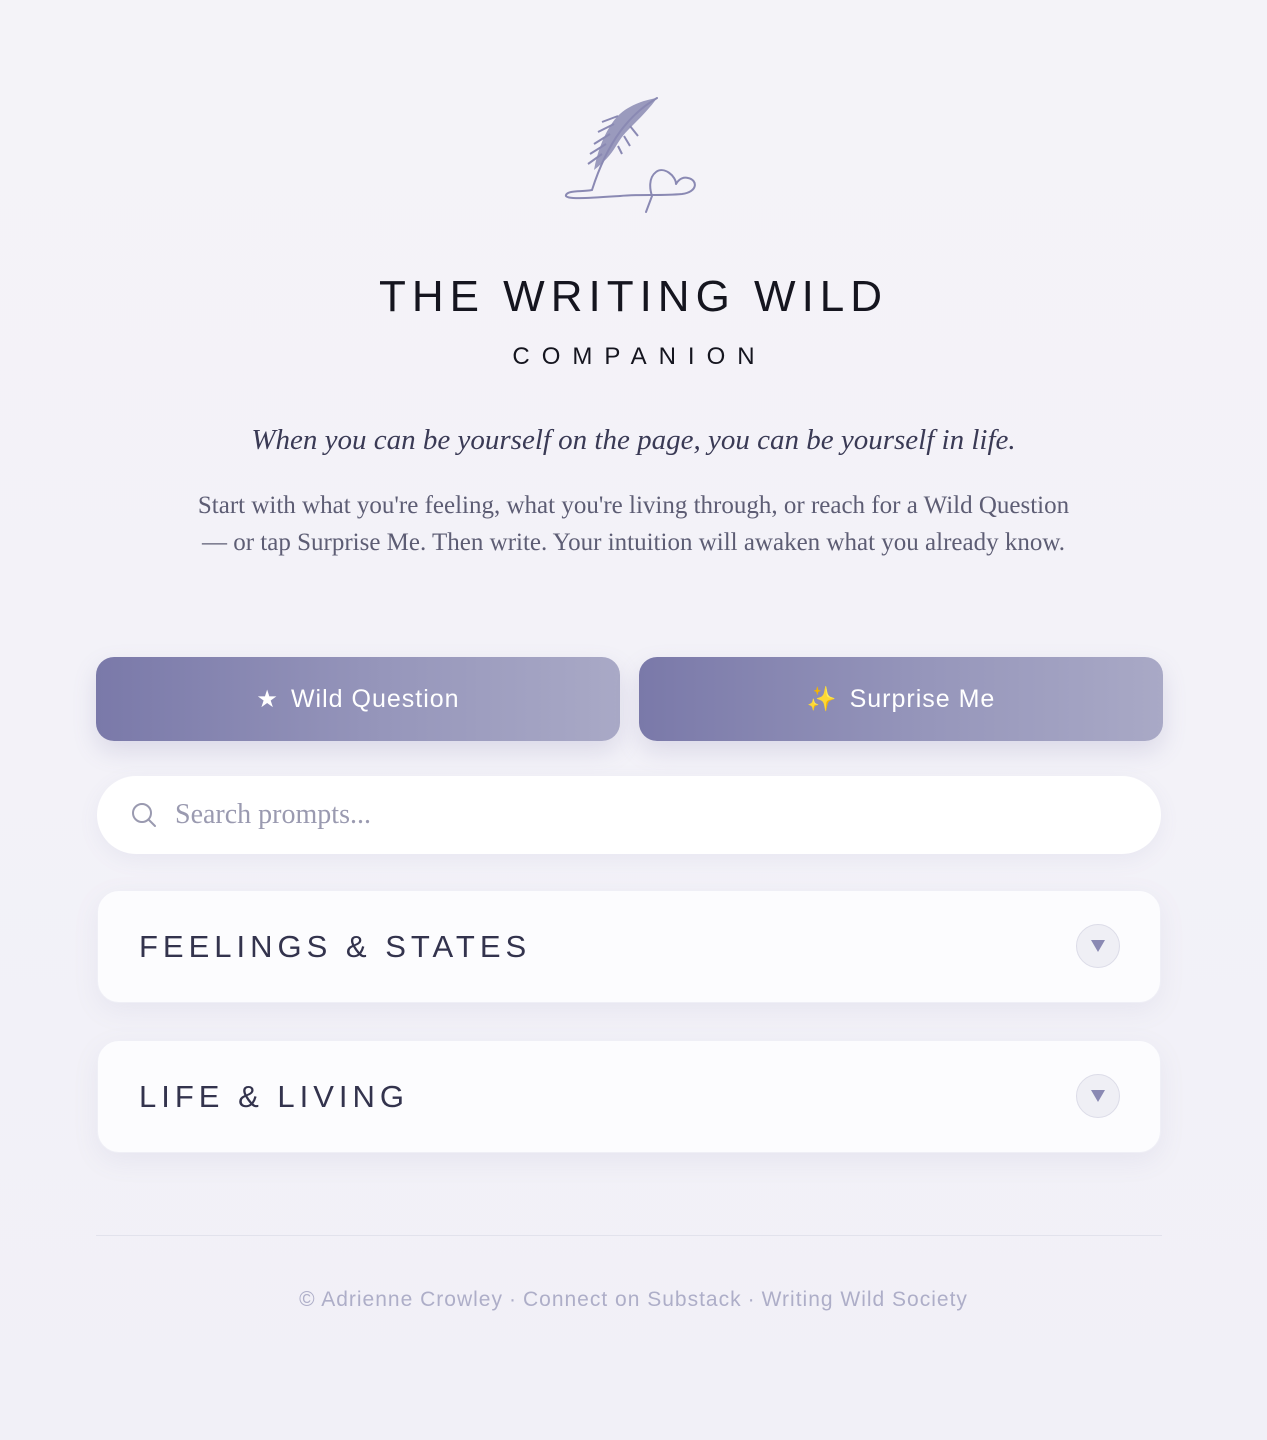 The image size is (1267, 1440). Describe the element at coordinates (629, 946) in the screenshot. I see `category-feelings-states: FEELINGS & STATES` at that location.